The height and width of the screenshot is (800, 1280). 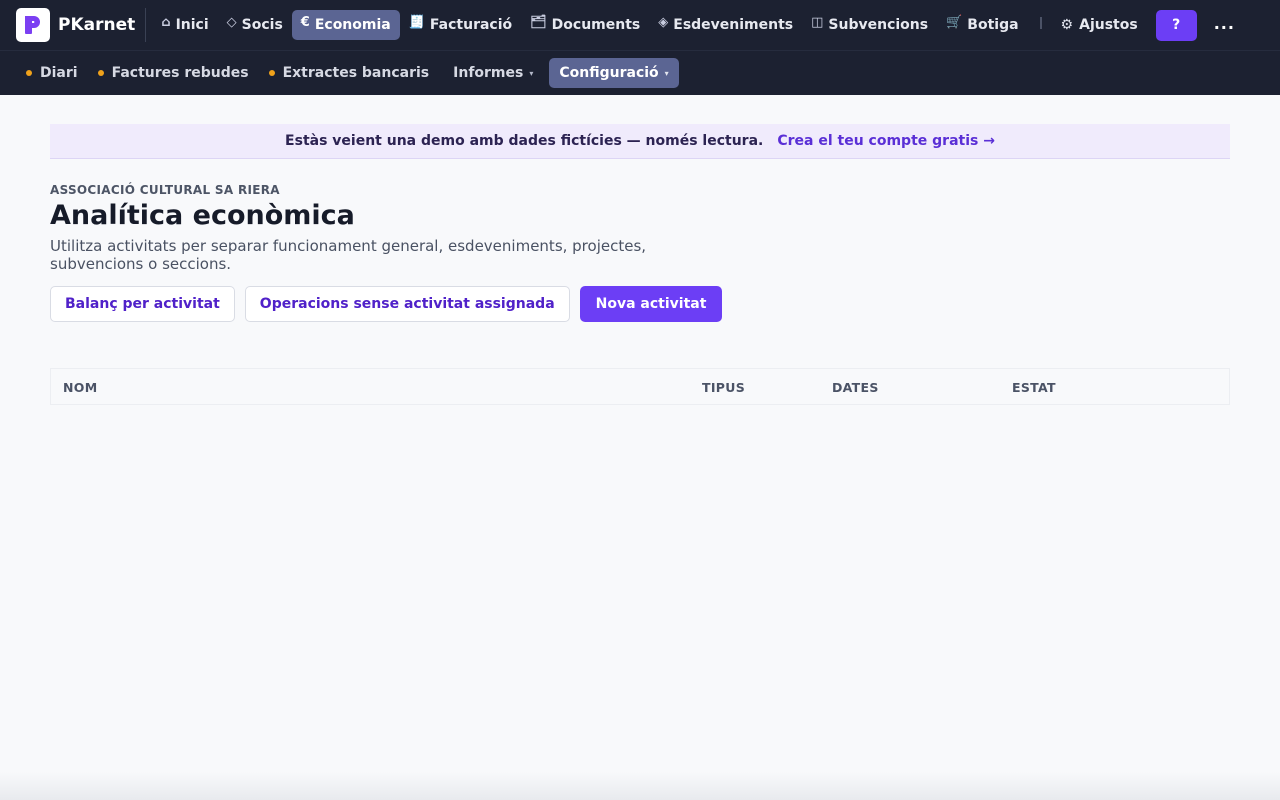 I want to click on subnav-item-label: Configuració, so click(x=609, y=73).